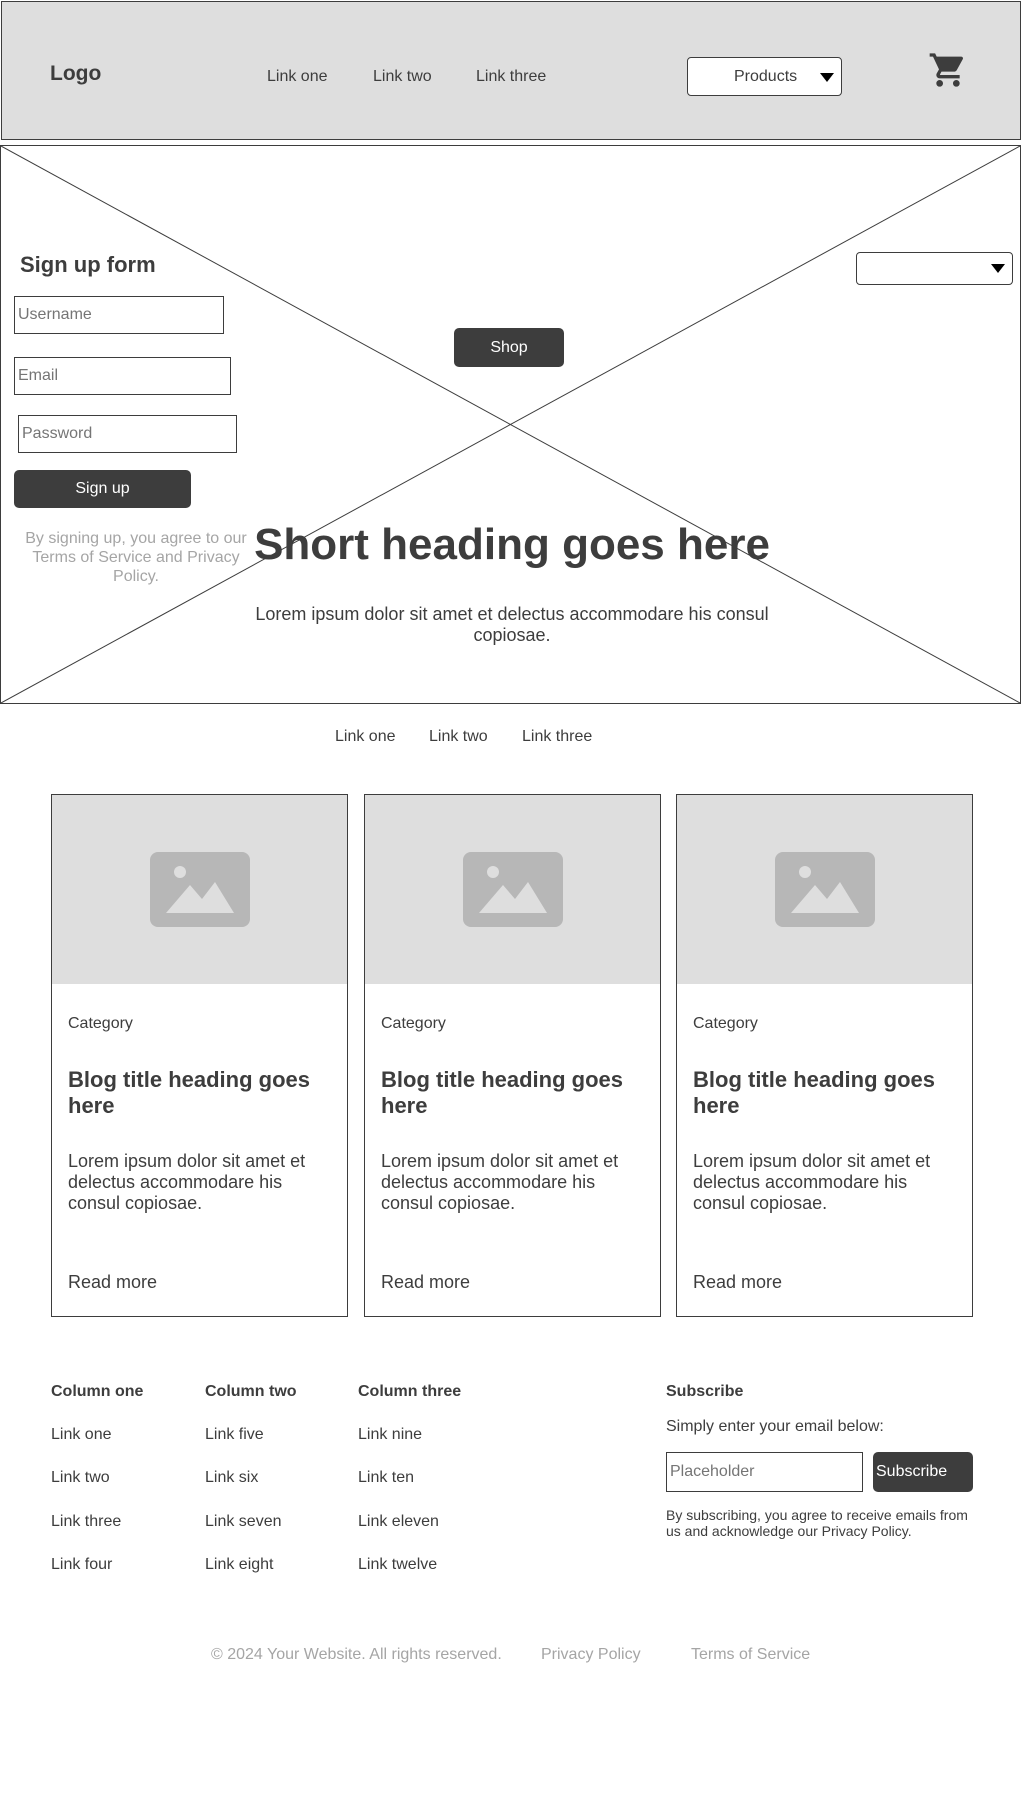 The image size is (1024, 1800). What do you see at coordinates (705, 1391) in the screenshot?
I see `subscribe-heading: Subscribe` at bounding box center [705, 1391].